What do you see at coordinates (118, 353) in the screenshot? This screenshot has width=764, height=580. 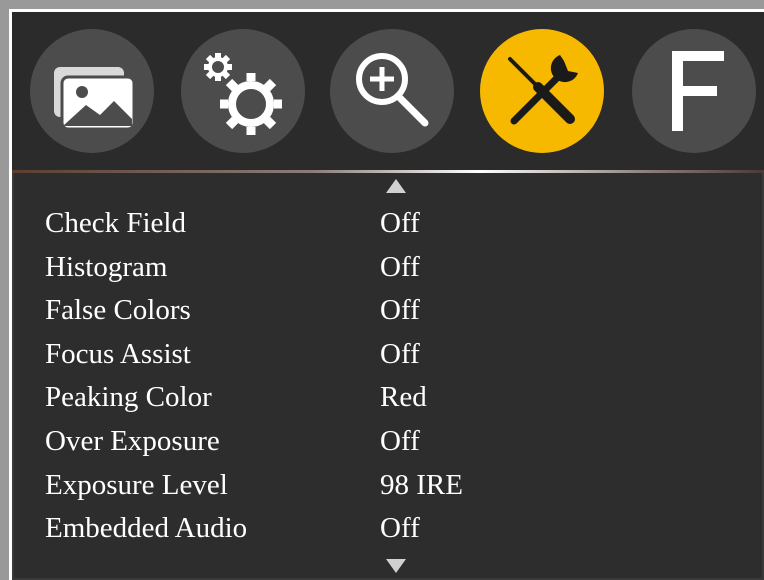 I see `setting-label: Focus Assist` at bounding box center [118, 353].